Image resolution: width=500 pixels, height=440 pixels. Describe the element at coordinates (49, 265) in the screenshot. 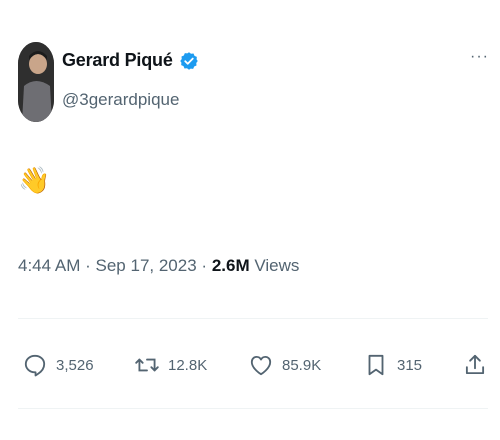

I see `tweet-time: 4:44 AM` at that location.